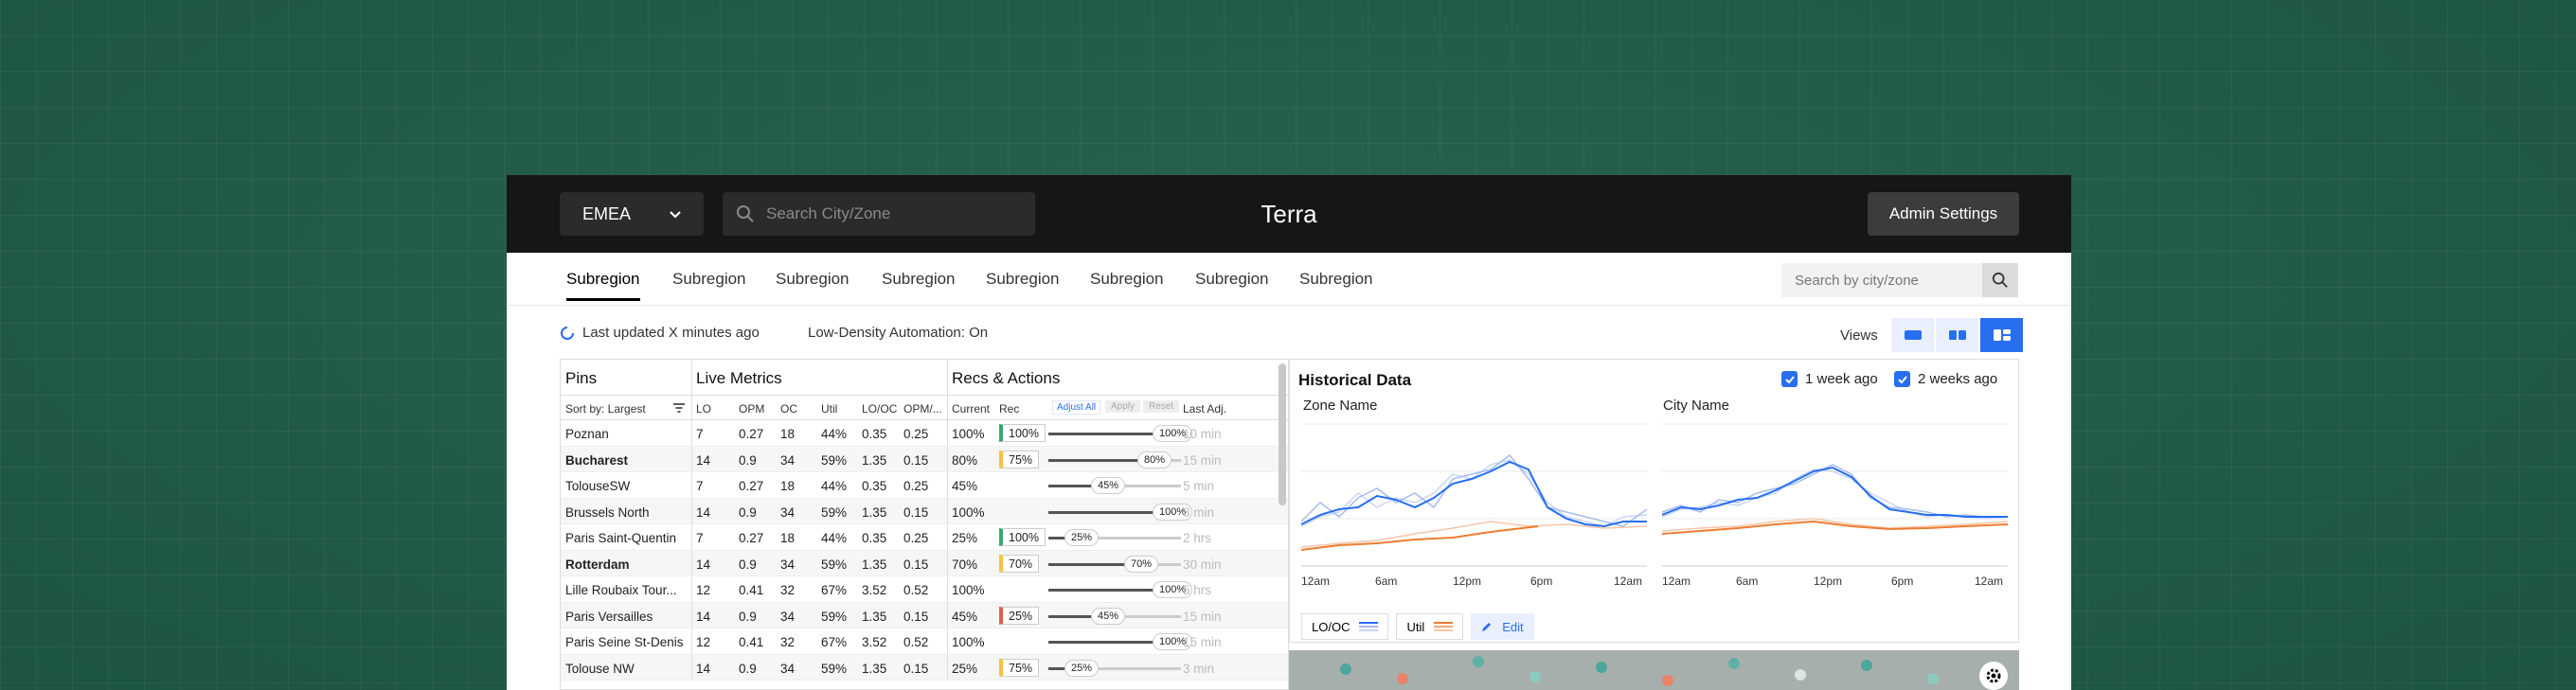  What do you see at coordinates (1345, 626) in the screenshot?
I see `legend-looc: LO/OC` at bounding box center [1345, 626].